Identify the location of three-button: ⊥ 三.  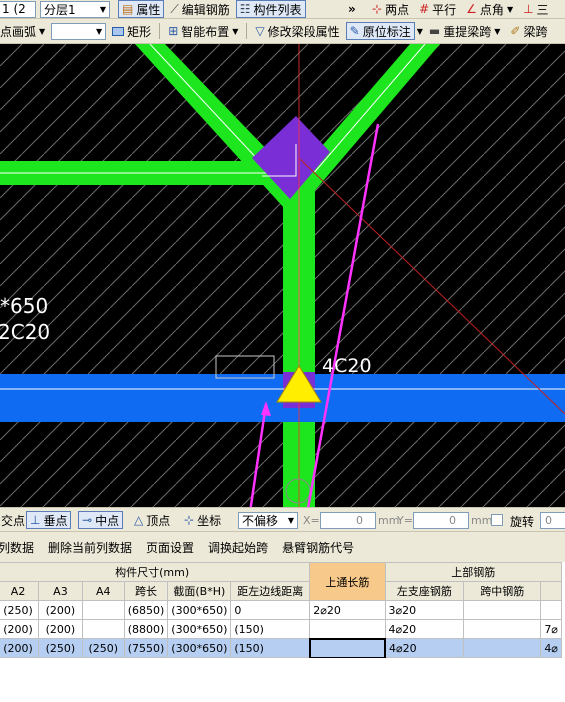
(535, 9).